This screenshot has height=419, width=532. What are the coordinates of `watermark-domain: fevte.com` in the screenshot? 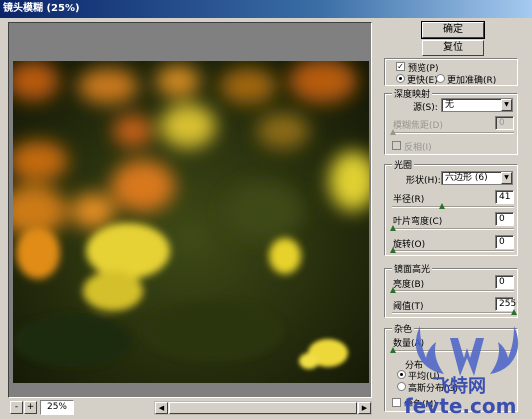 It's located at (460, 406).